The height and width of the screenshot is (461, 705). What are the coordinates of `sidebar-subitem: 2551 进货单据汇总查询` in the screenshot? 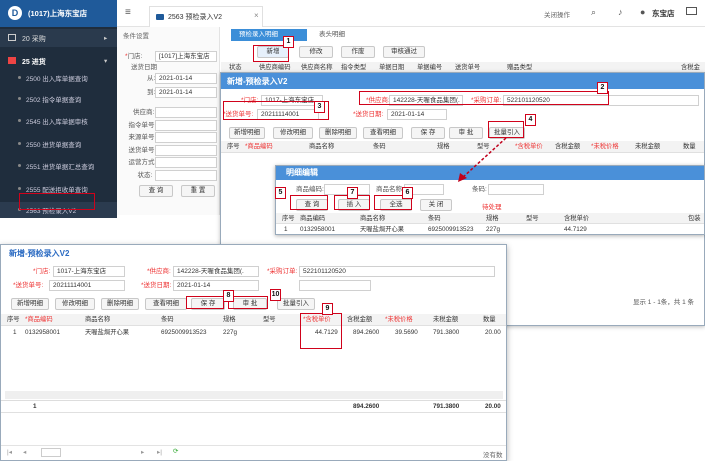 It's located at (58, 166).